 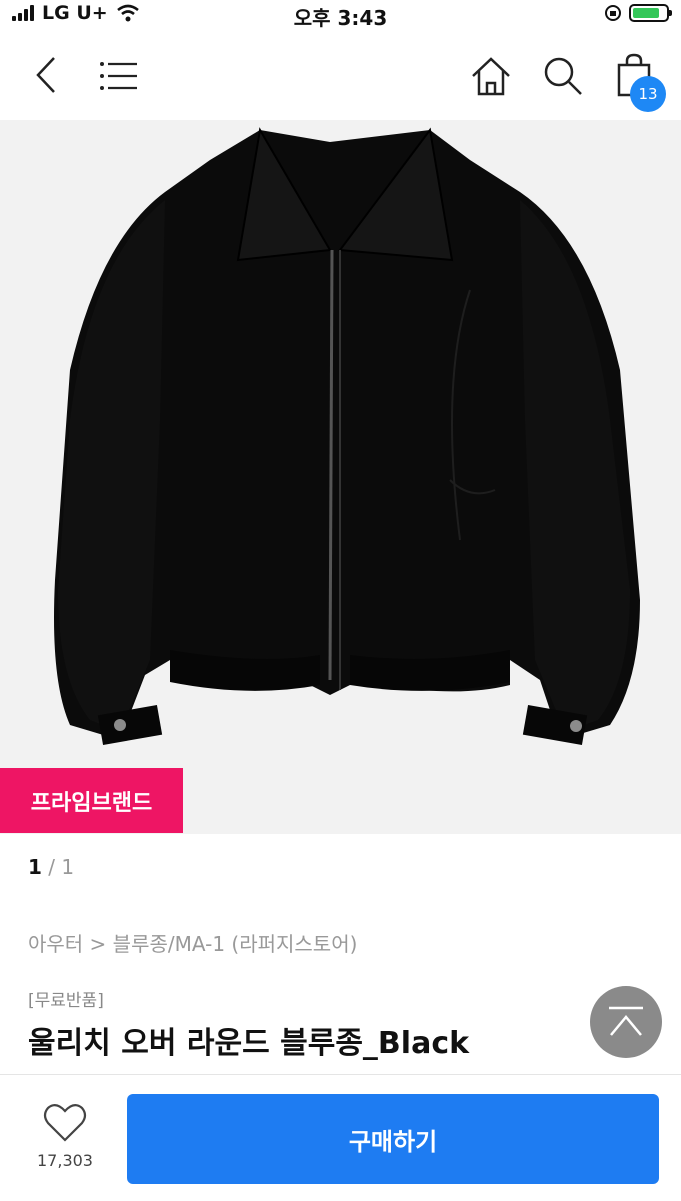 I want to click on cart-count-badge: 13, so click(x=648, y=94).